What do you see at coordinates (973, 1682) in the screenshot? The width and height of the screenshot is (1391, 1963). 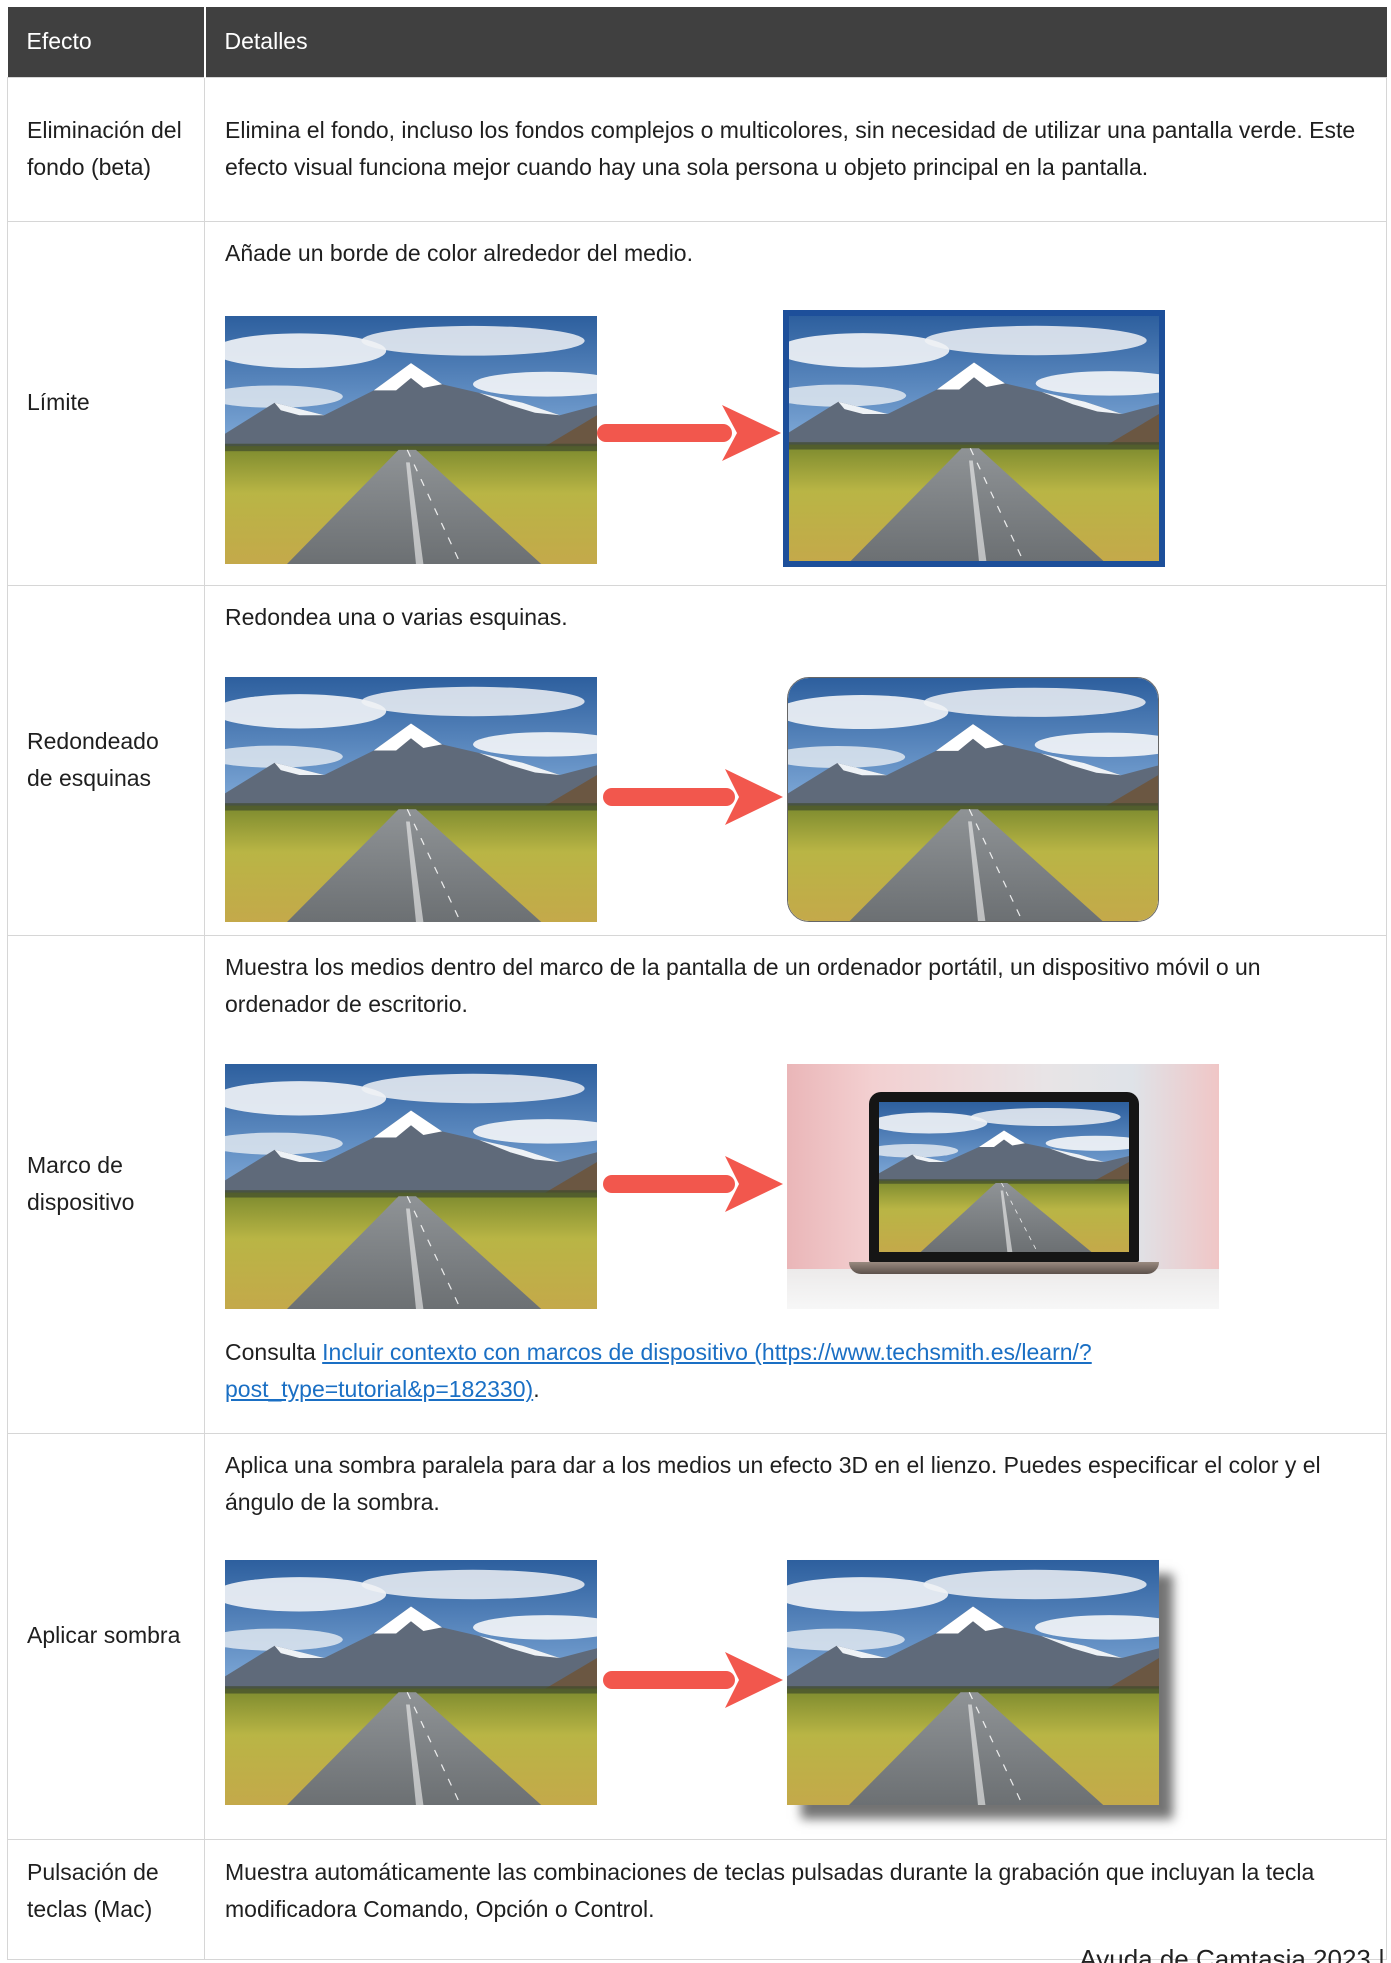 I see `after-image-shadow` at bounding box center [973, 1682].